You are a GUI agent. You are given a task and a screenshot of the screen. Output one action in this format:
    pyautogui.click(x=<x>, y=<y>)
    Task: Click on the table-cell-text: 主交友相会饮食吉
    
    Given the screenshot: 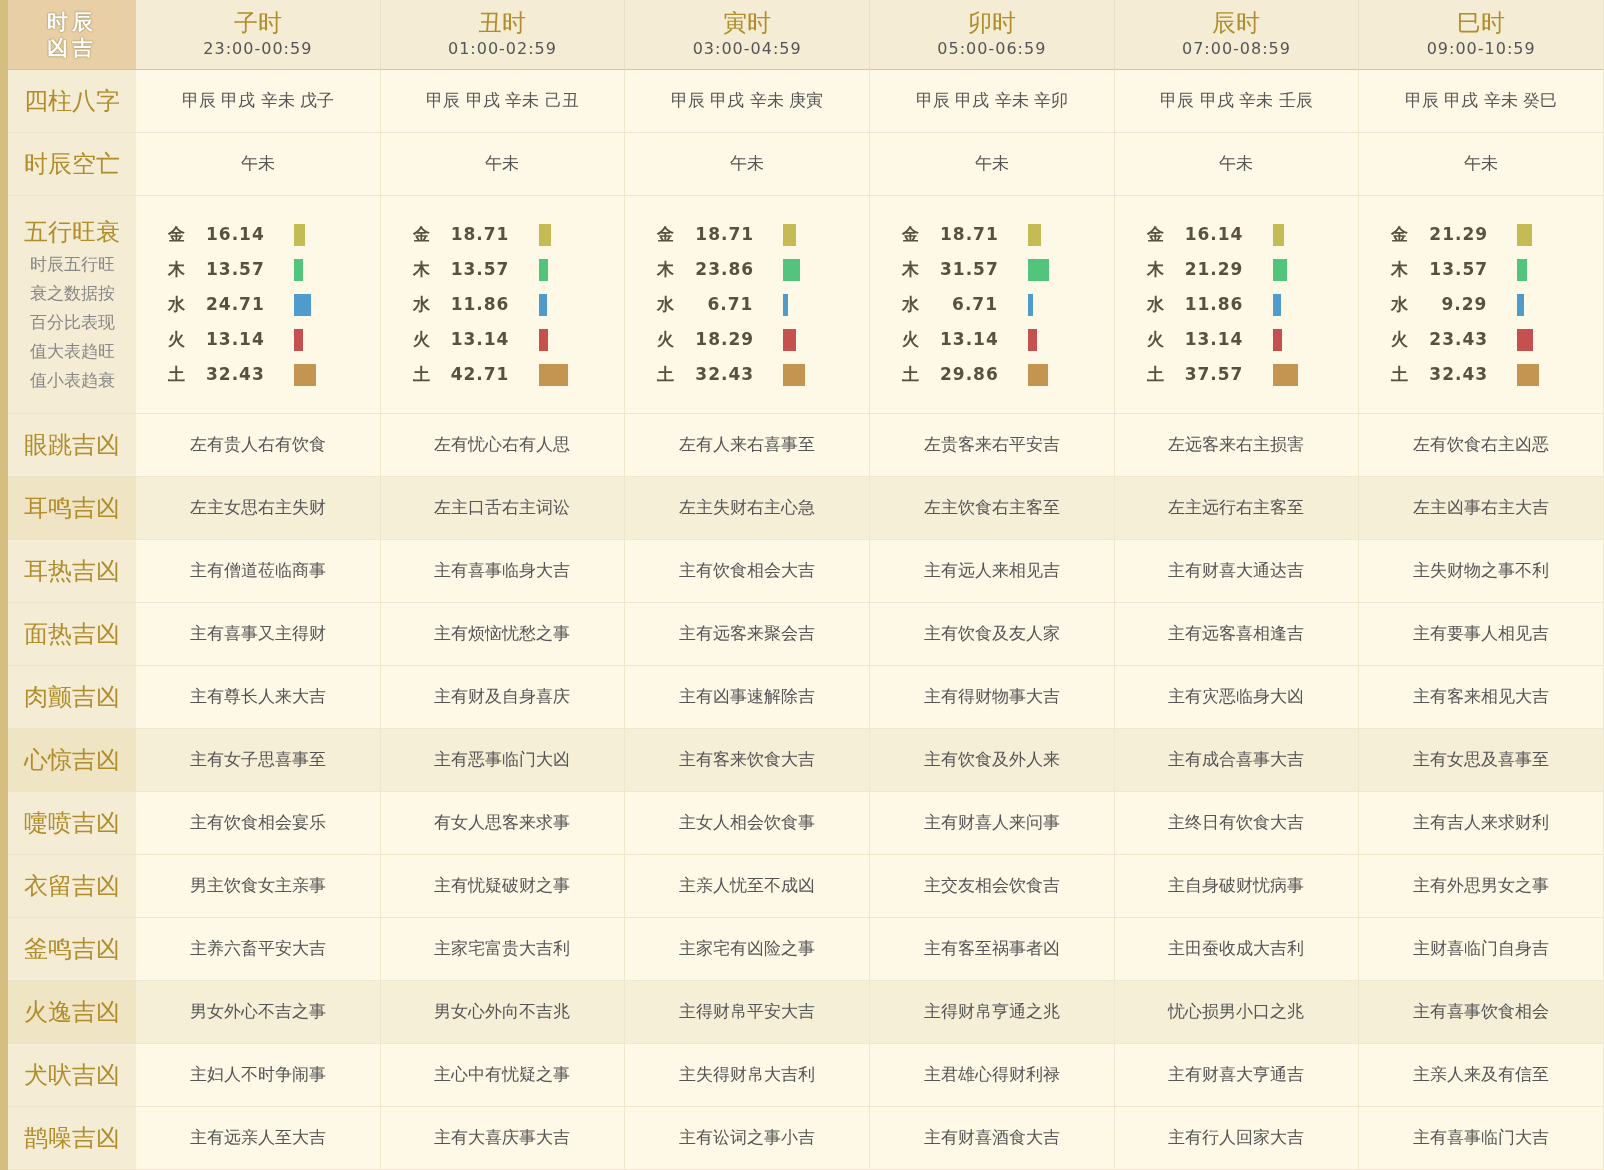 What is the action you would take?
    pyautogui.click(x=991, y=886)
    